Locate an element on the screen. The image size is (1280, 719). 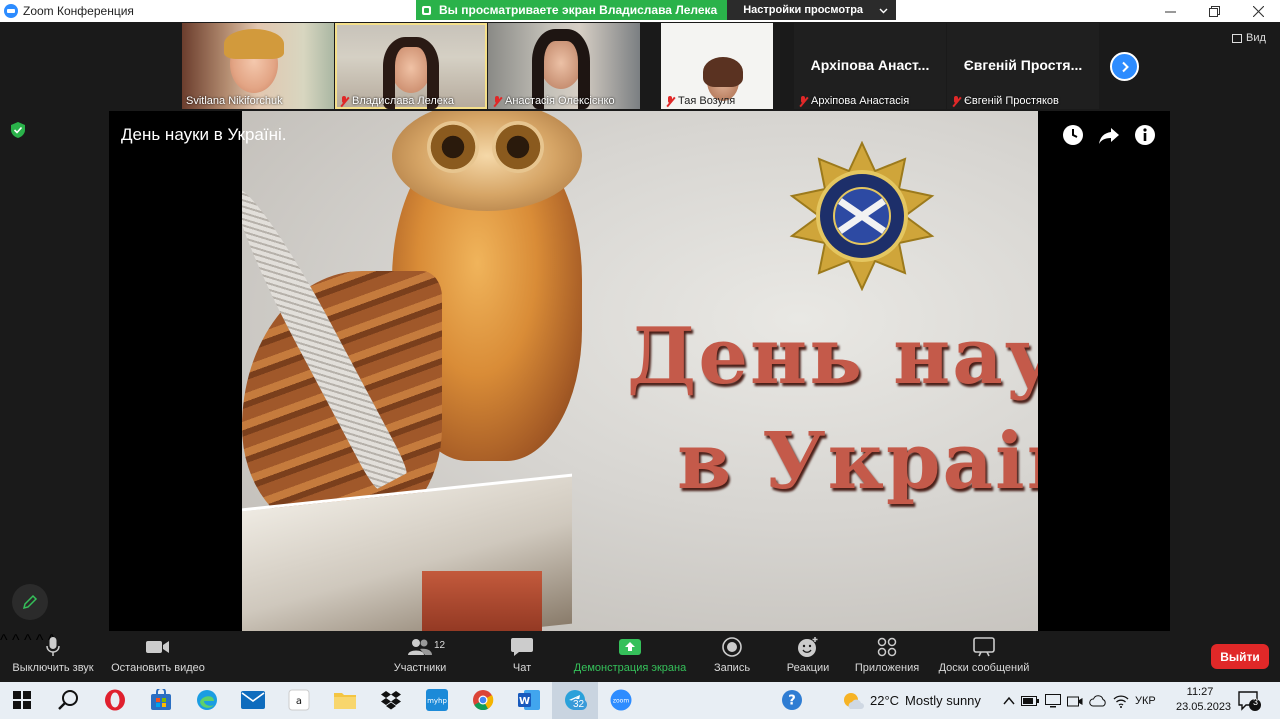
restore-button is located at coordinates (1214, 11).